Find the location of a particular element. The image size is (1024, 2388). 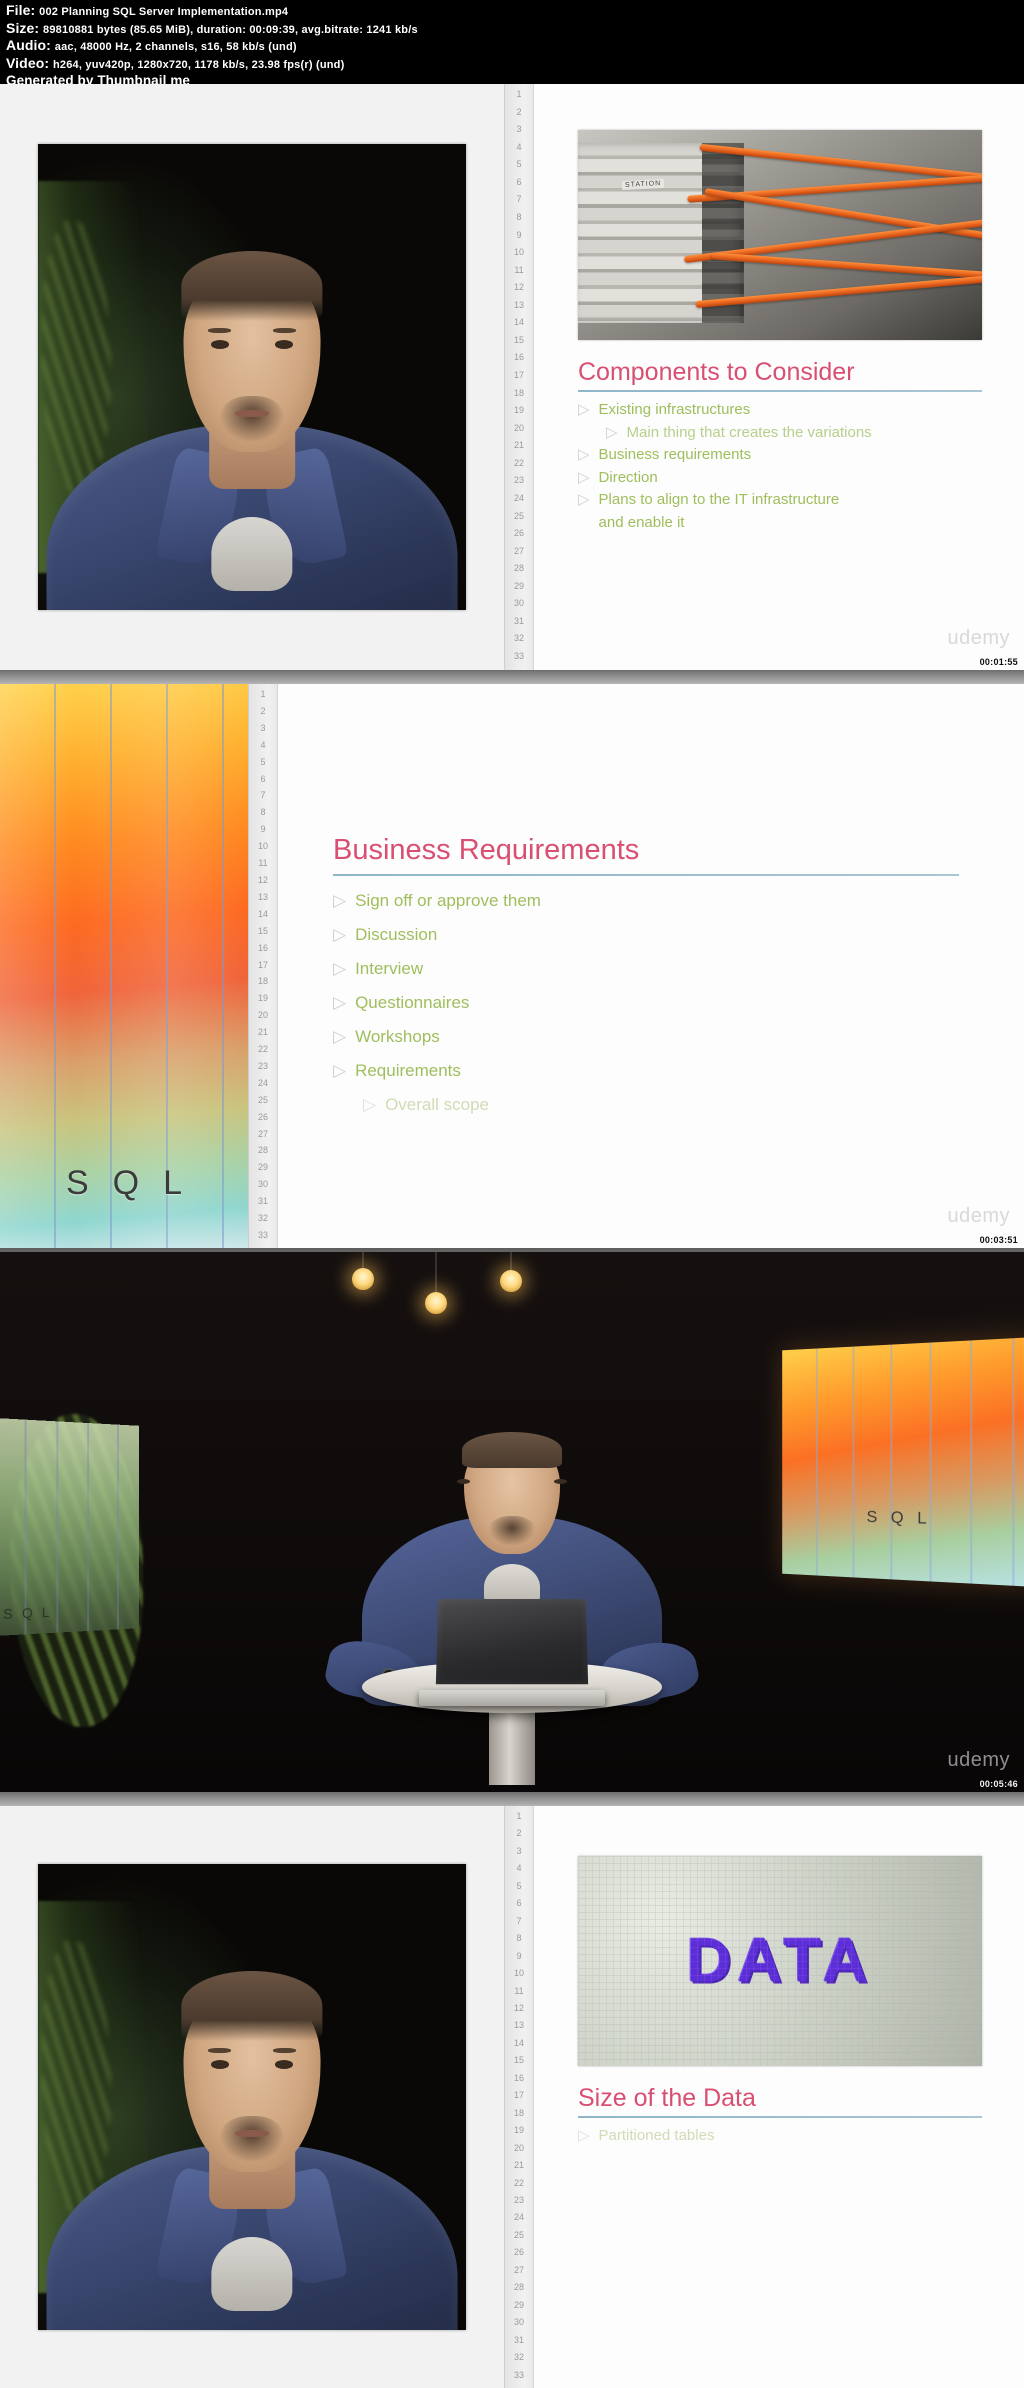

ruler-line-number: 27 is located at coordinates (518, 550).